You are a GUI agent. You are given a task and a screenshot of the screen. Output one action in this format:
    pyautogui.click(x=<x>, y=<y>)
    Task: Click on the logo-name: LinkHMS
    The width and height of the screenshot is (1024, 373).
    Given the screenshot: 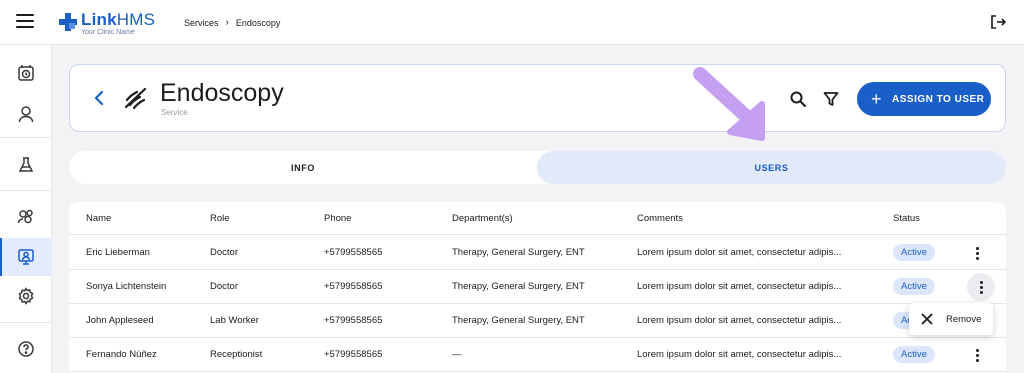 What is the action you would take?
    pyautogui.click(x=118, y=19)
    